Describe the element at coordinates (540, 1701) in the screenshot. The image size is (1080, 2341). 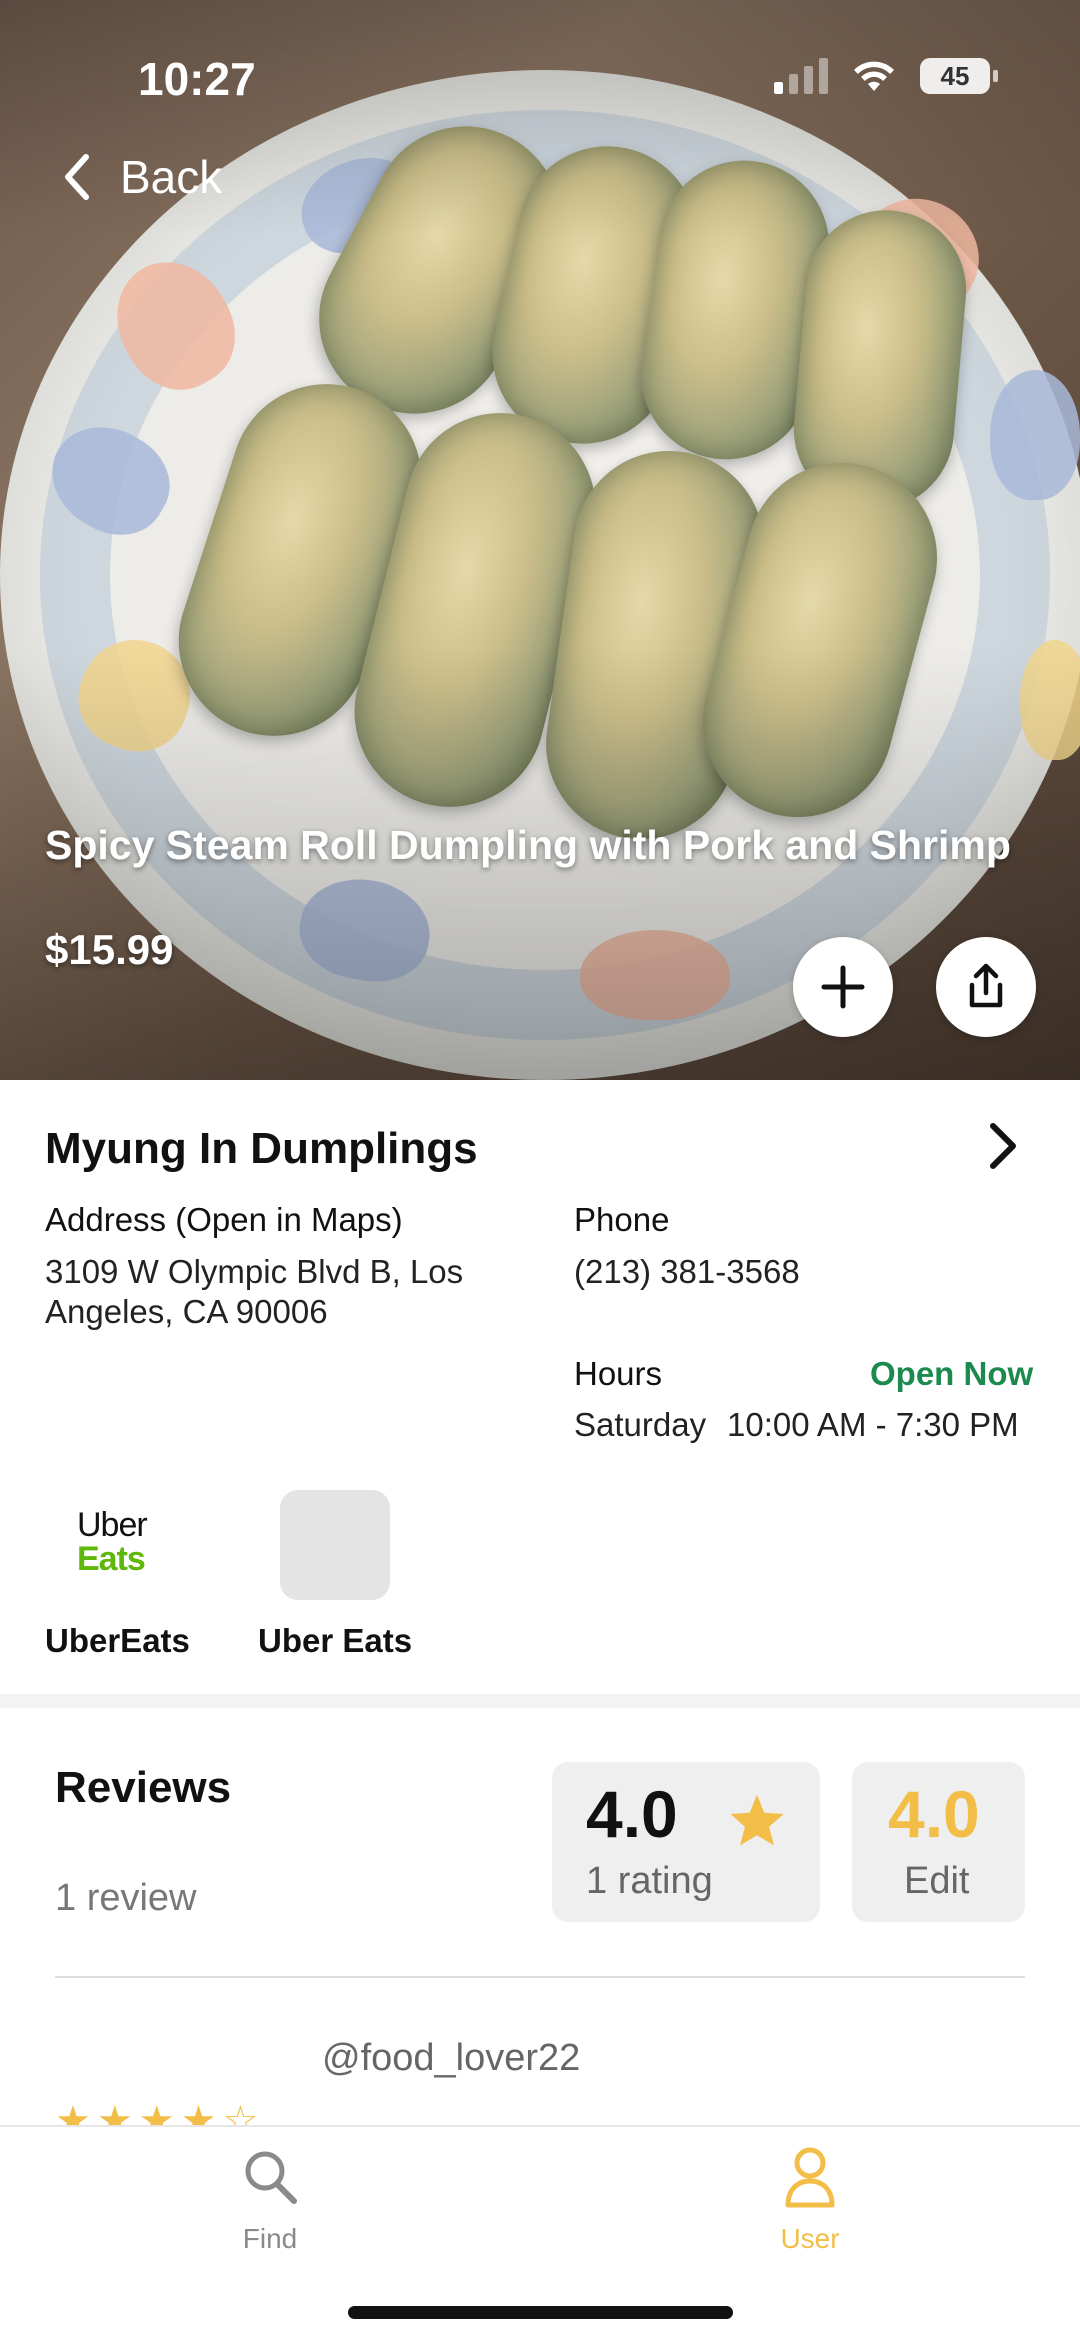
I see `section-divider` at that location.